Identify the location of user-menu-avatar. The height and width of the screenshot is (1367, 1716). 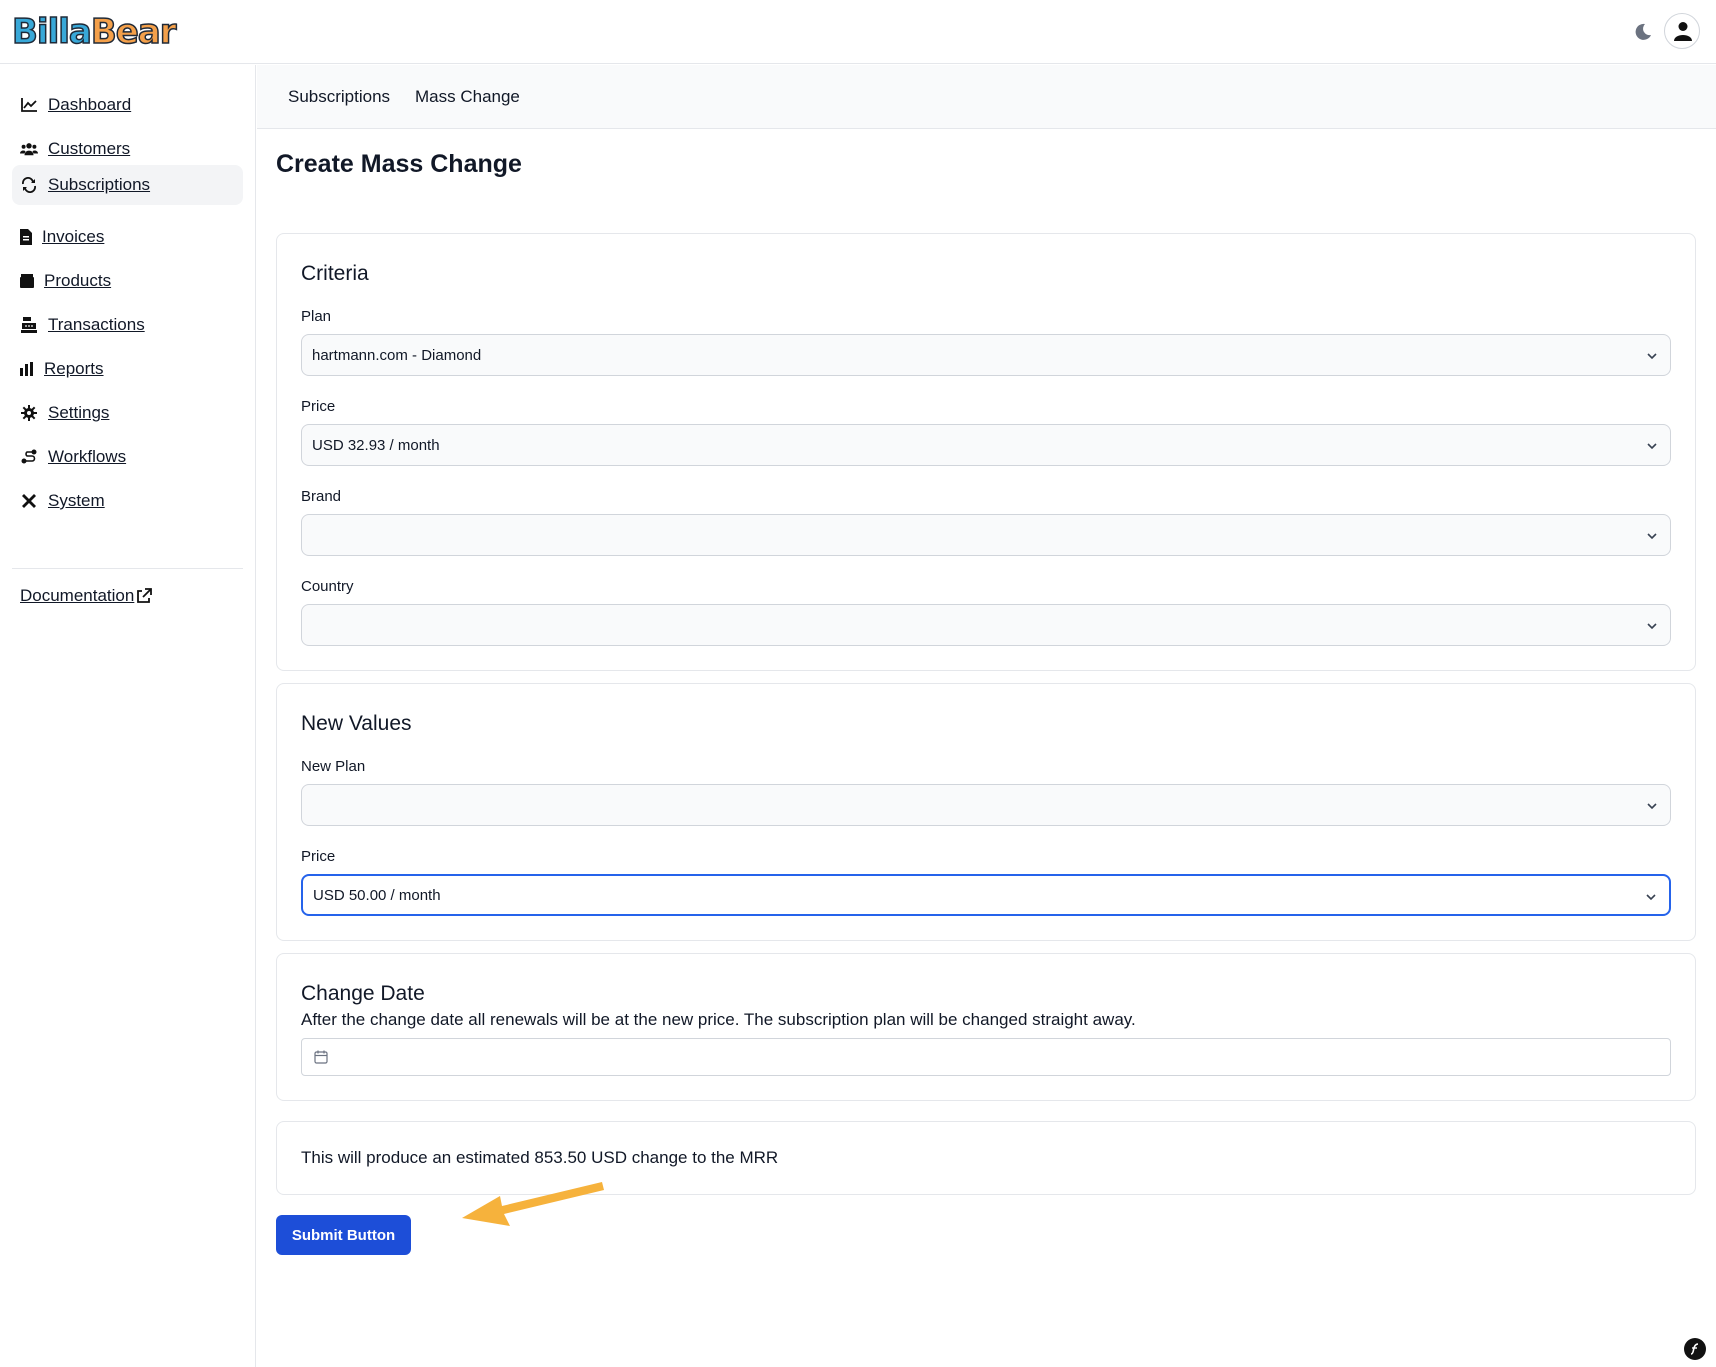
(1682, 31).